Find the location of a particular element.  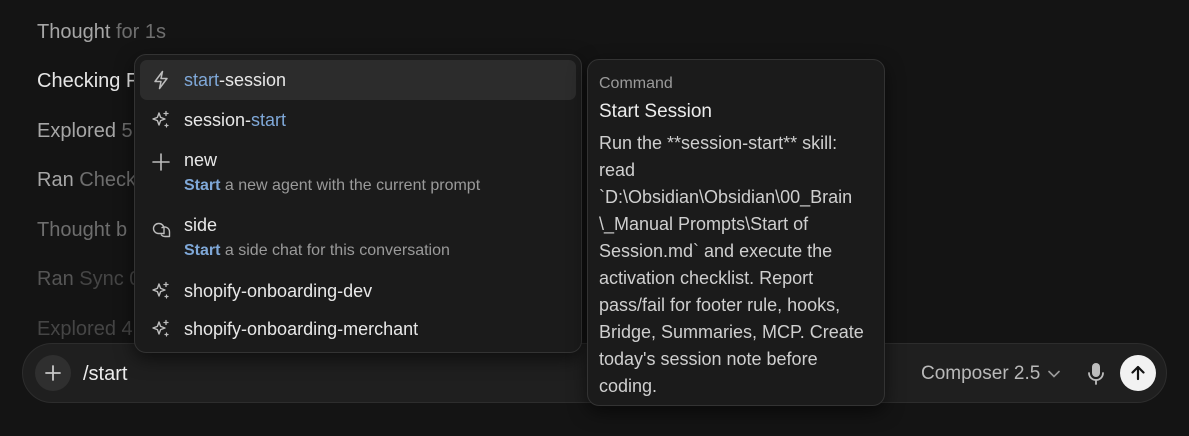

title-rest: -session is located at coordinates (253, 80).